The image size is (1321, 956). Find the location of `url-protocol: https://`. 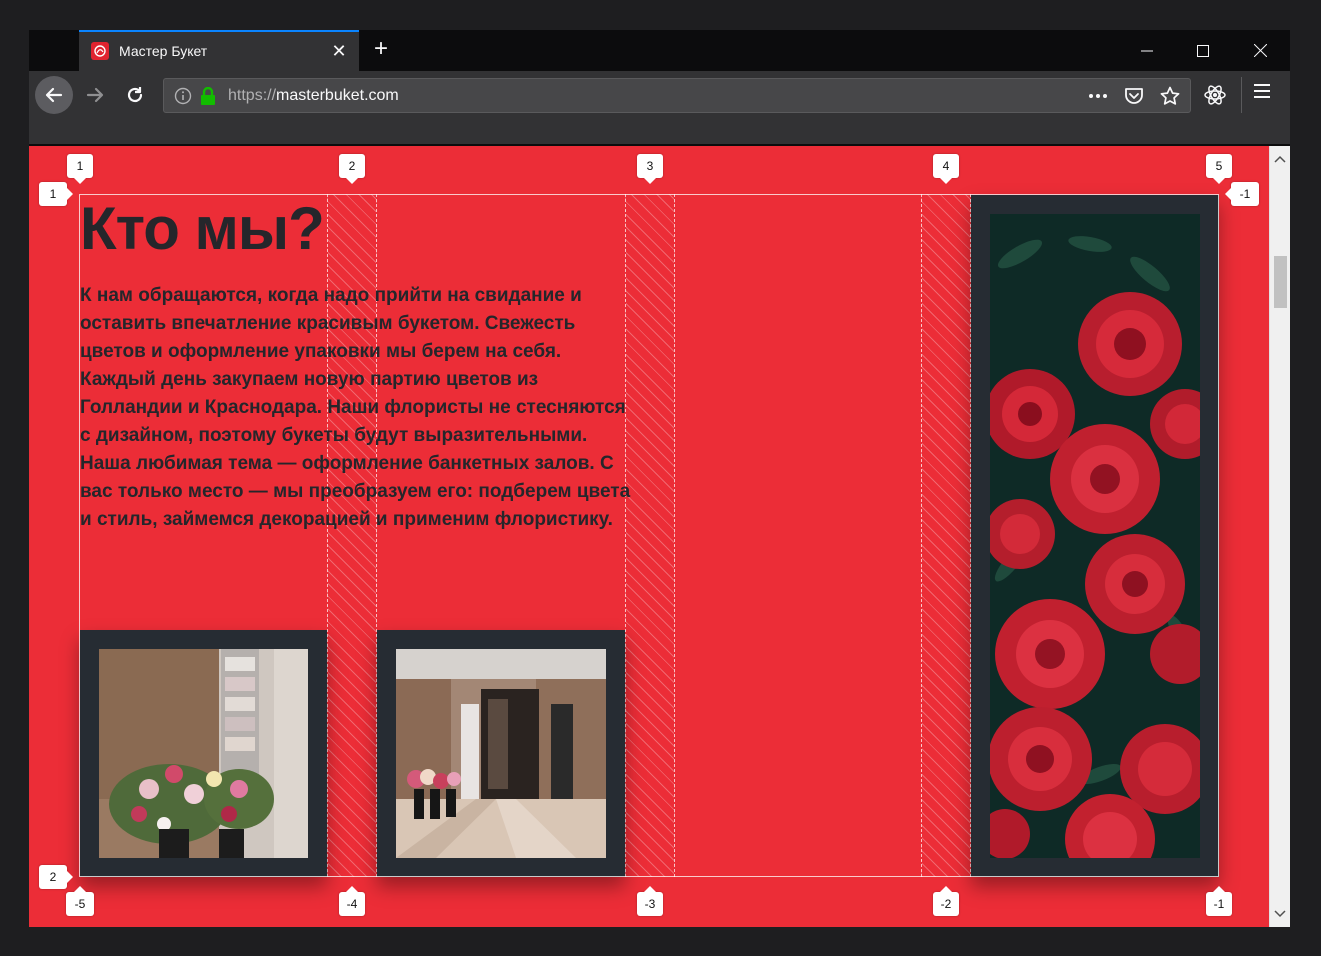

url-protocol: https:// is located at coordinates (252, 95).